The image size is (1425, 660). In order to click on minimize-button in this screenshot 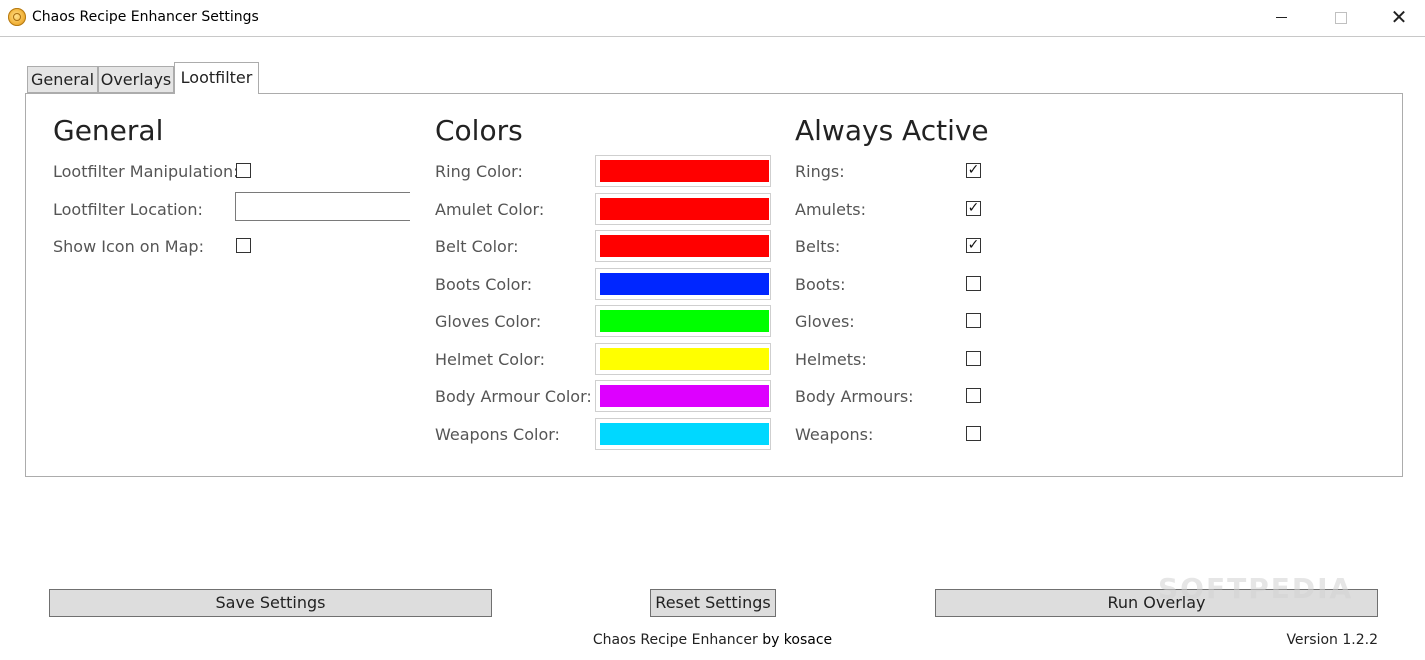, I will do `click(1281, 18)`.